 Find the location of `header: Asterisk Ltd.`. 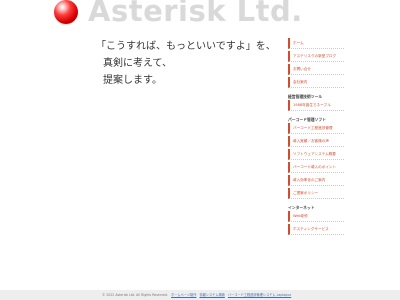

header: Asterisk Ltd. is located at coordinates (200, 14).